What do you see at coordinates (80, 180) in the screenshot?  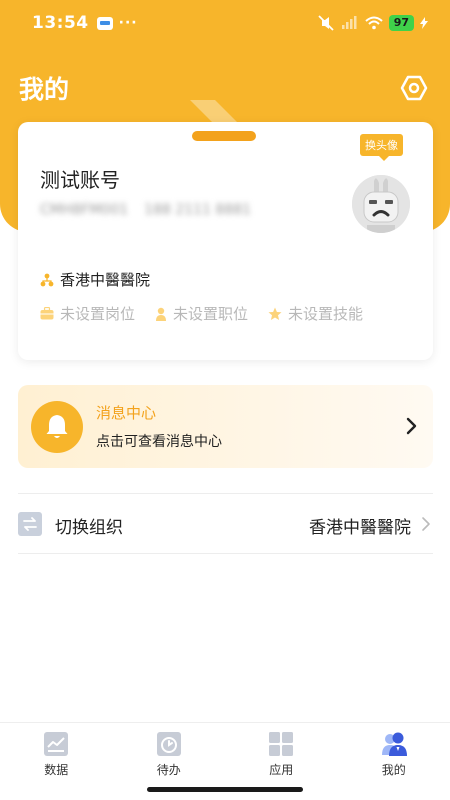 I see `account-name: 测试账号` at bounding box center [80, 180].